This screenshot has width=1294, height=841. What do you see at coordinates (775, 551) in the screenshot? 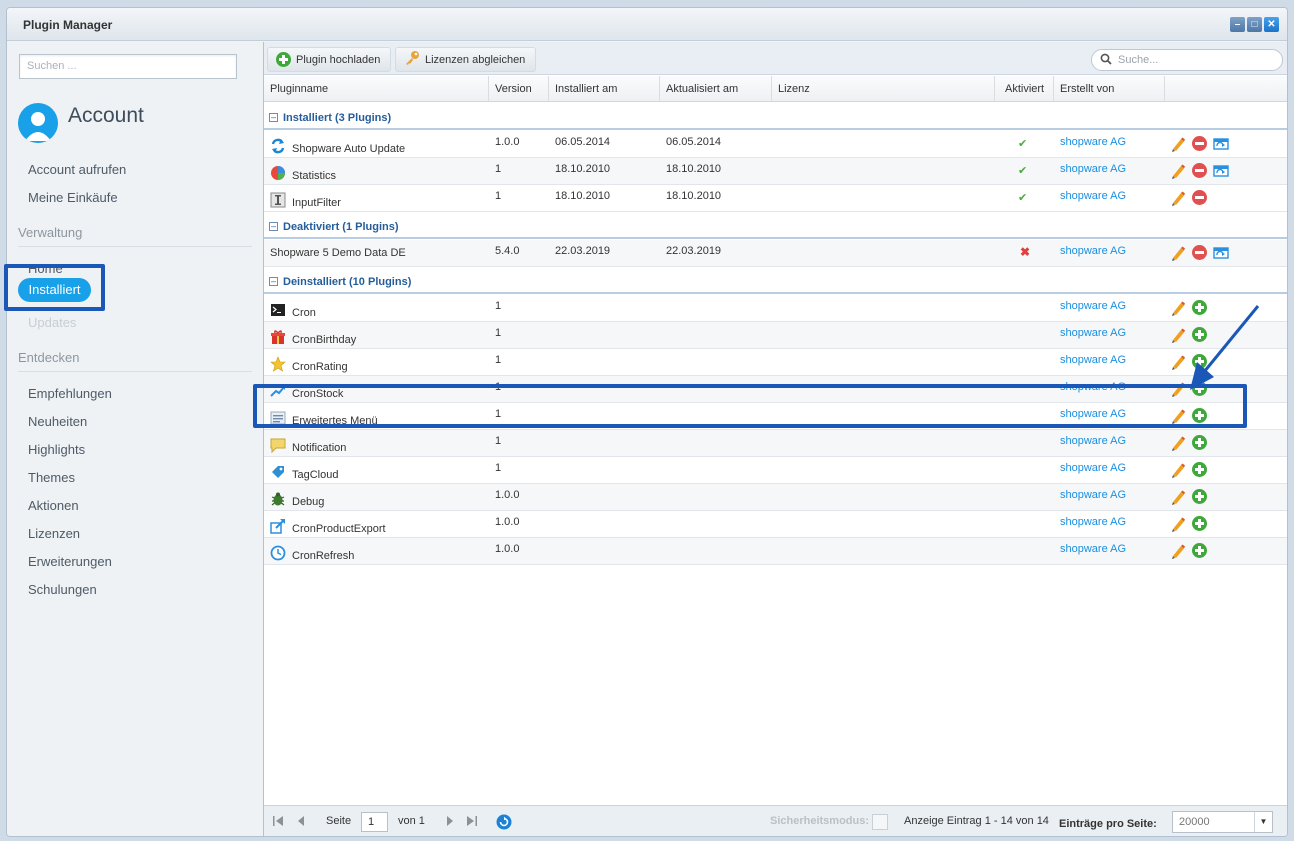
I see `plugin-row: CronRefresh 1.0.0 shopware AG` at bounding box center [775, 551].